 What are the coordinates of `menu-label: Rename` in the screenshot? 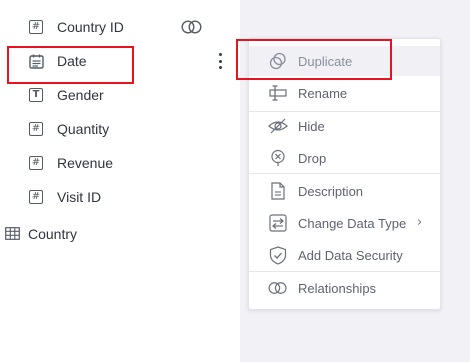 It's located at (323, 93).